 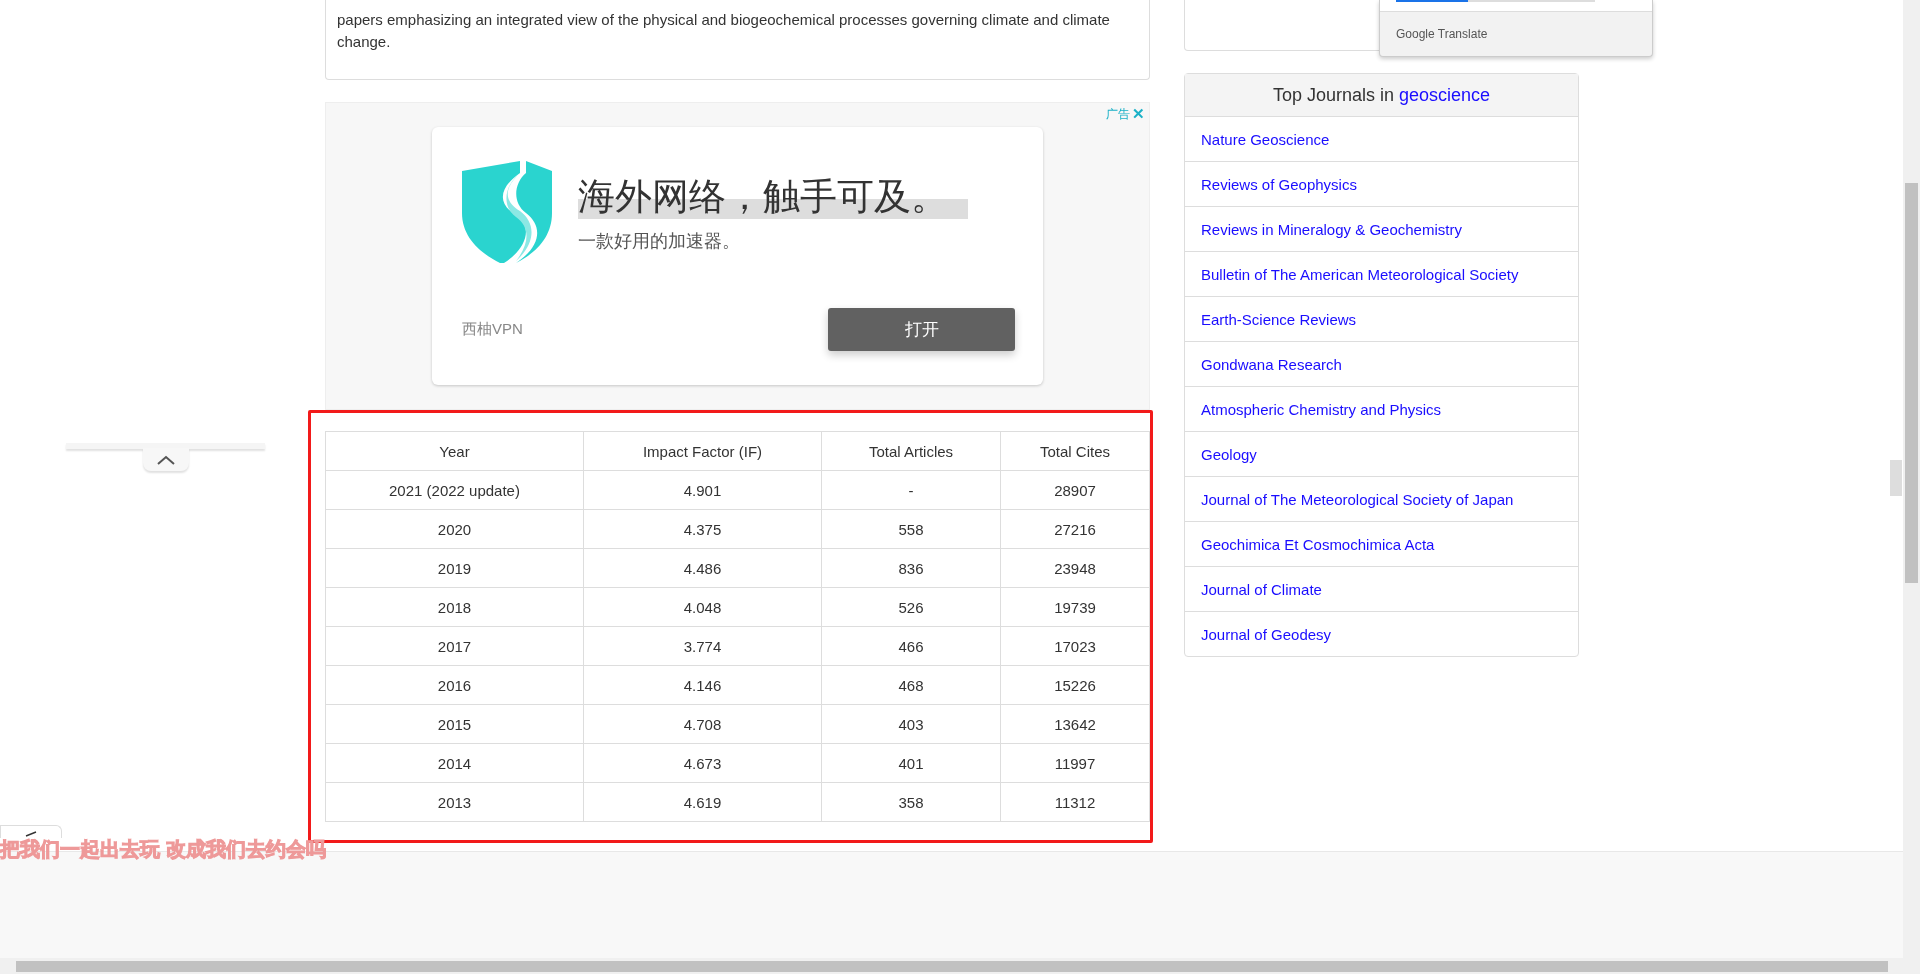 I want to click on column-header: Impact Factor (IF), so click(x=702, y=451).